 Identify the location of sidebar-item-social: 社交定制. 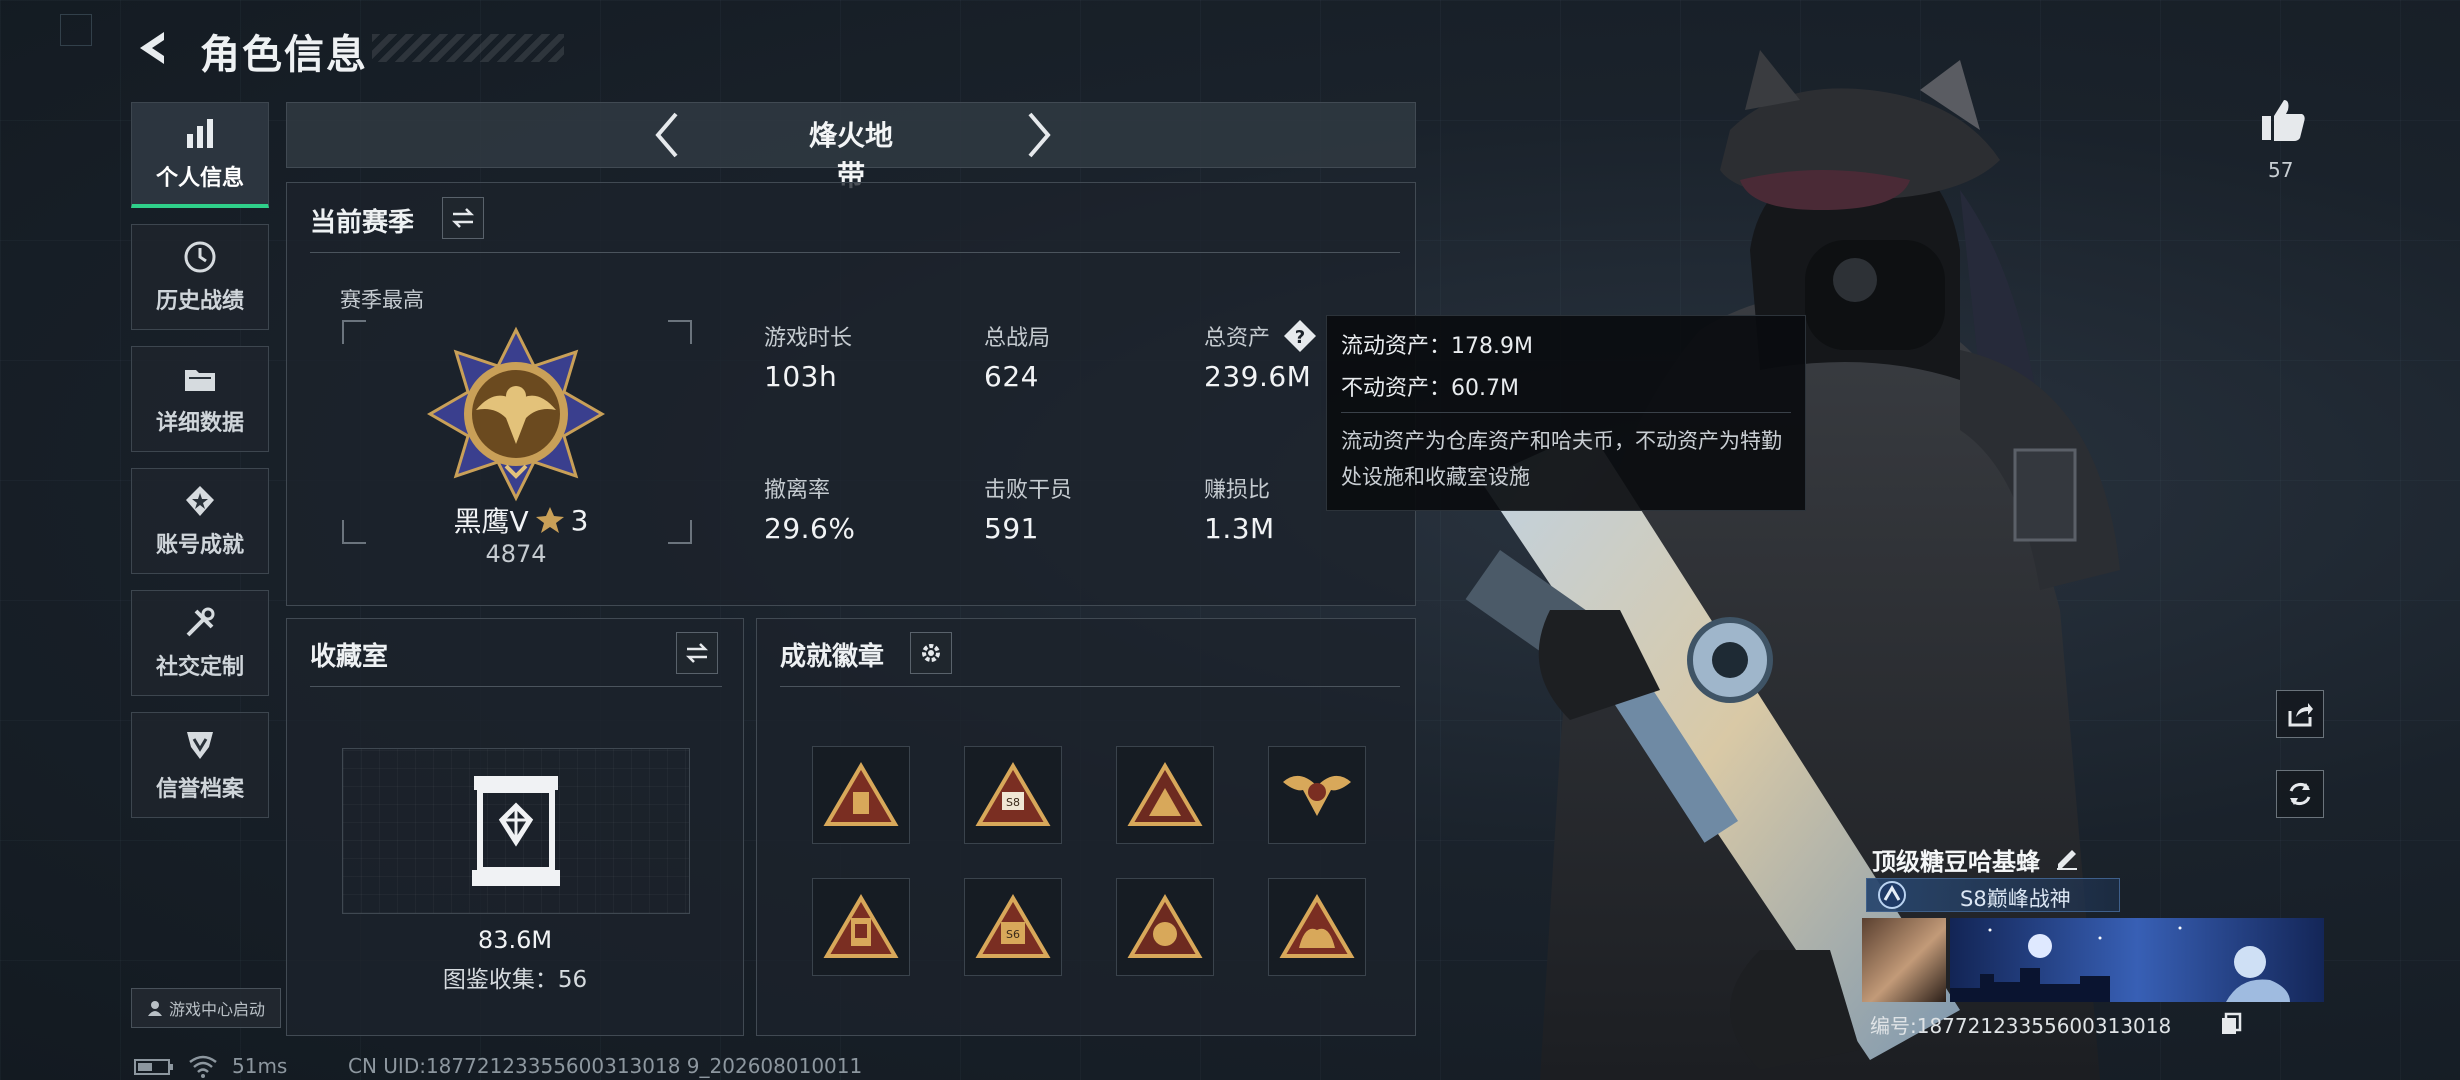
(200, 643).